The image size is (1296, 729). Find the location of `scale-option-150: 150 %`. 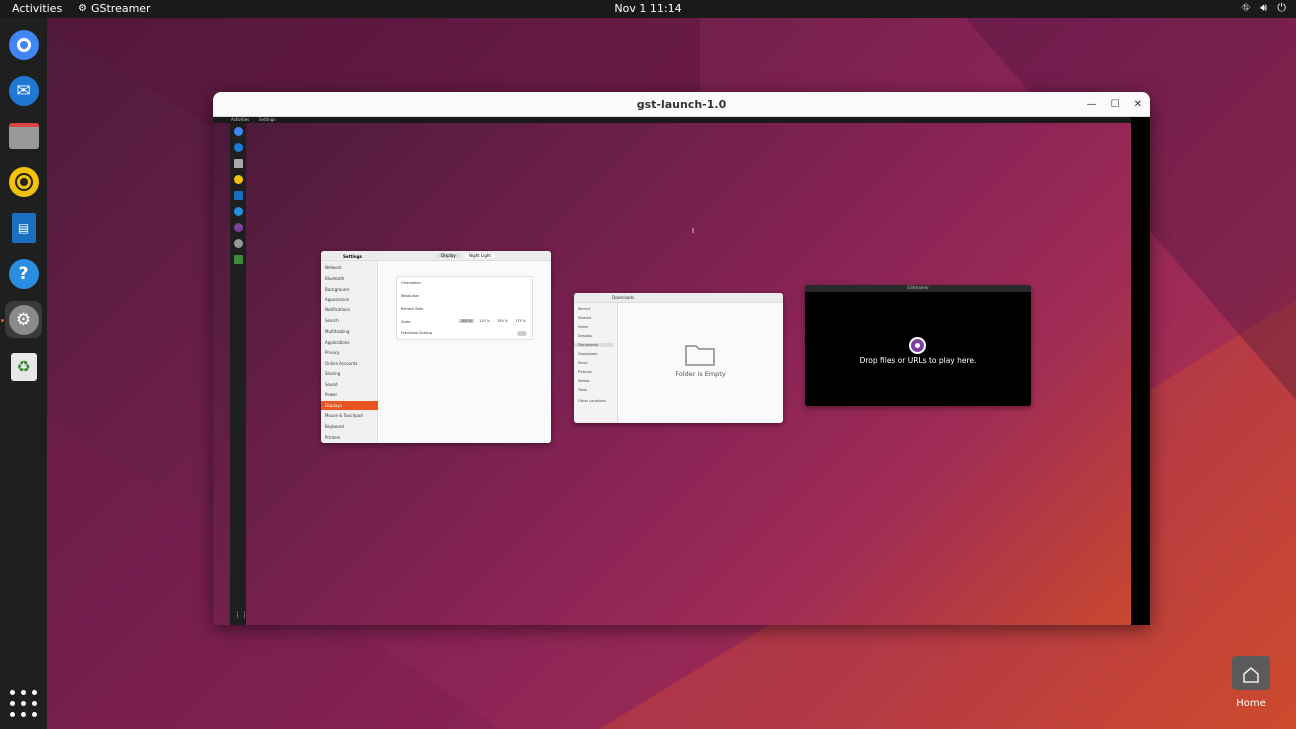

scale-option-150: 150 % is located at coordinates (502, 321).